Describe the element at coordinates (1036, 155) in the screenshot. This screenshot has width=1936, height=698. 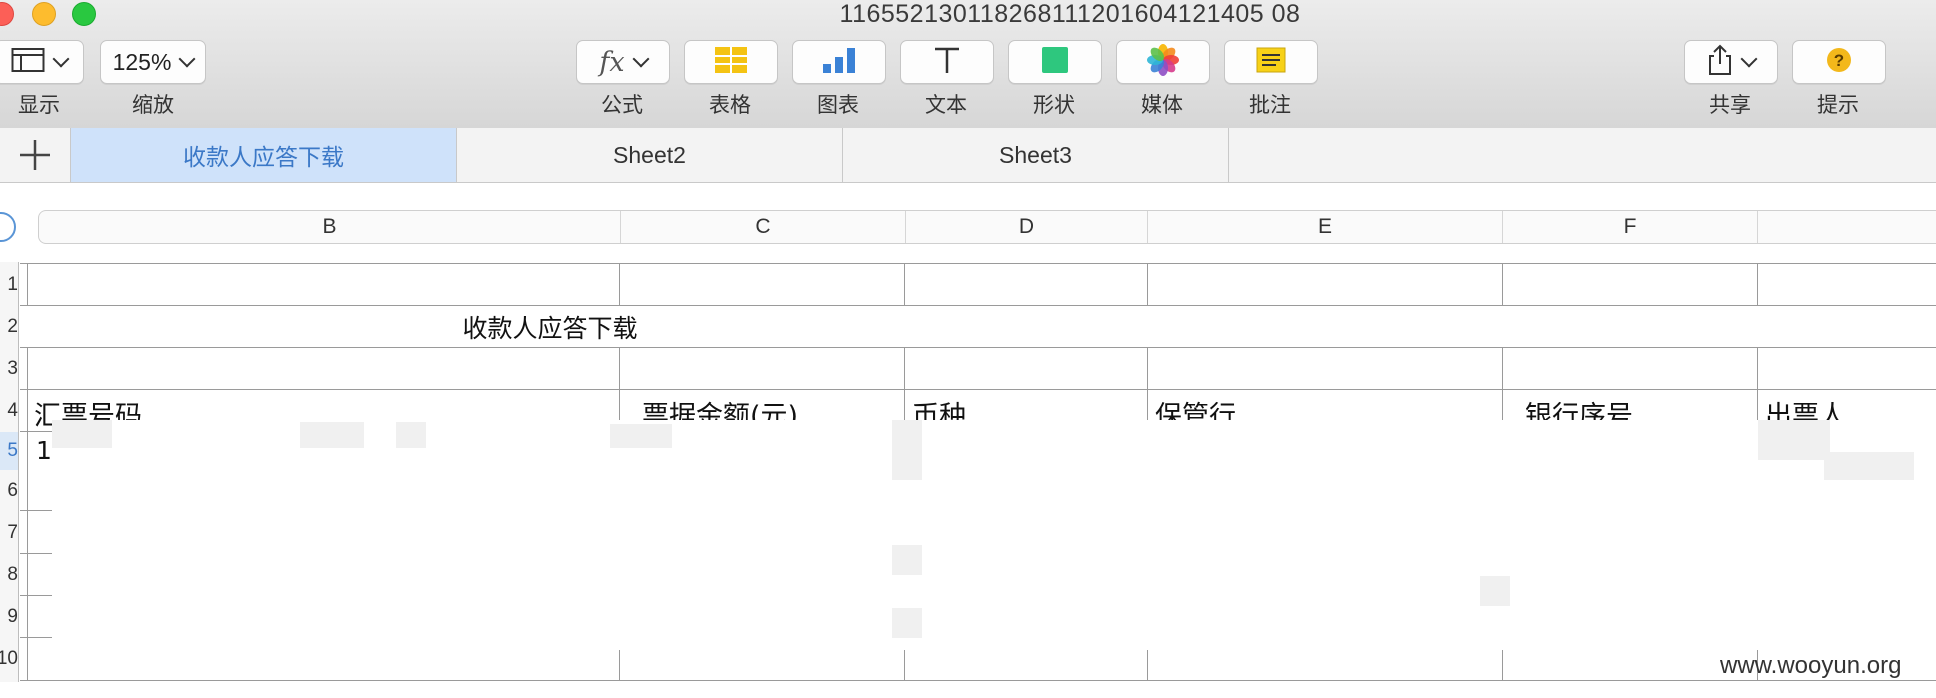
I see `sheet-tab-3: Sheet3` at that location.